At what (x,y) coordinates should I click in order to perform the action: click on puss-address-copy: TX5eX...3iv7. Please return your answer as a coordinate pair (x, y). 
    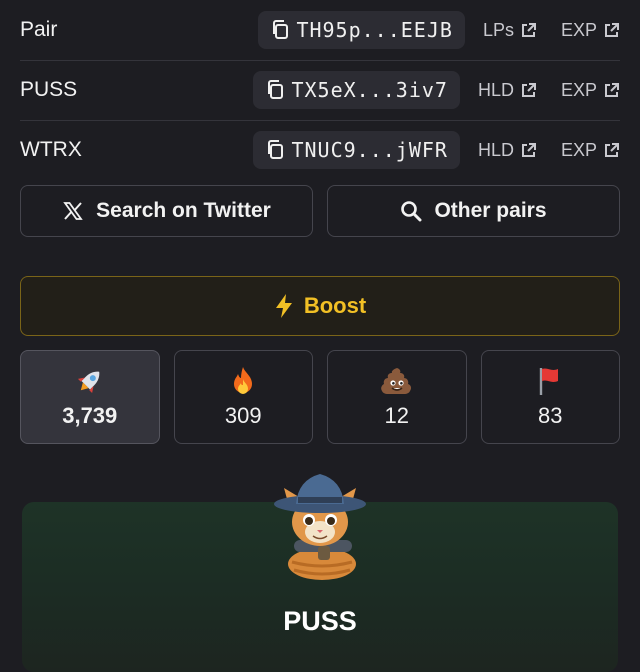
    Looking at the image, I should click on (356, 90).